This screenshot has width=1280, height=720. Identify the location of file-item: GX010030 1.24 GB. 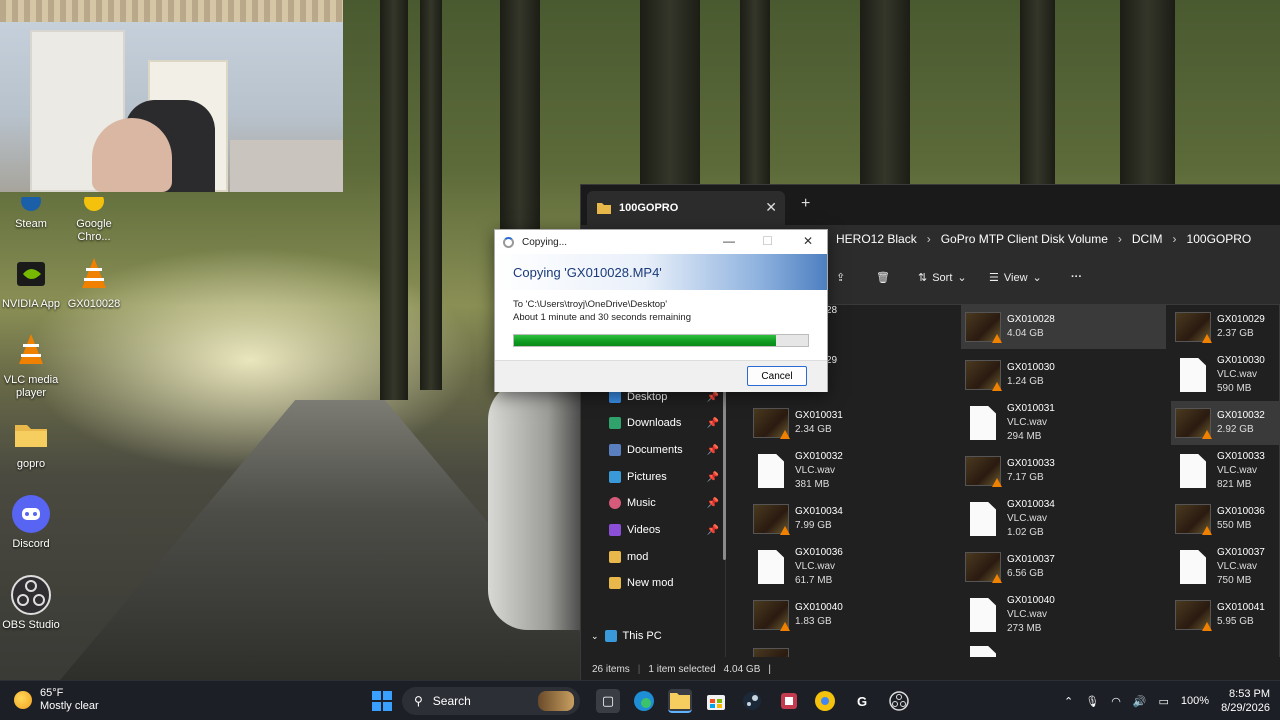
(1063, 375).